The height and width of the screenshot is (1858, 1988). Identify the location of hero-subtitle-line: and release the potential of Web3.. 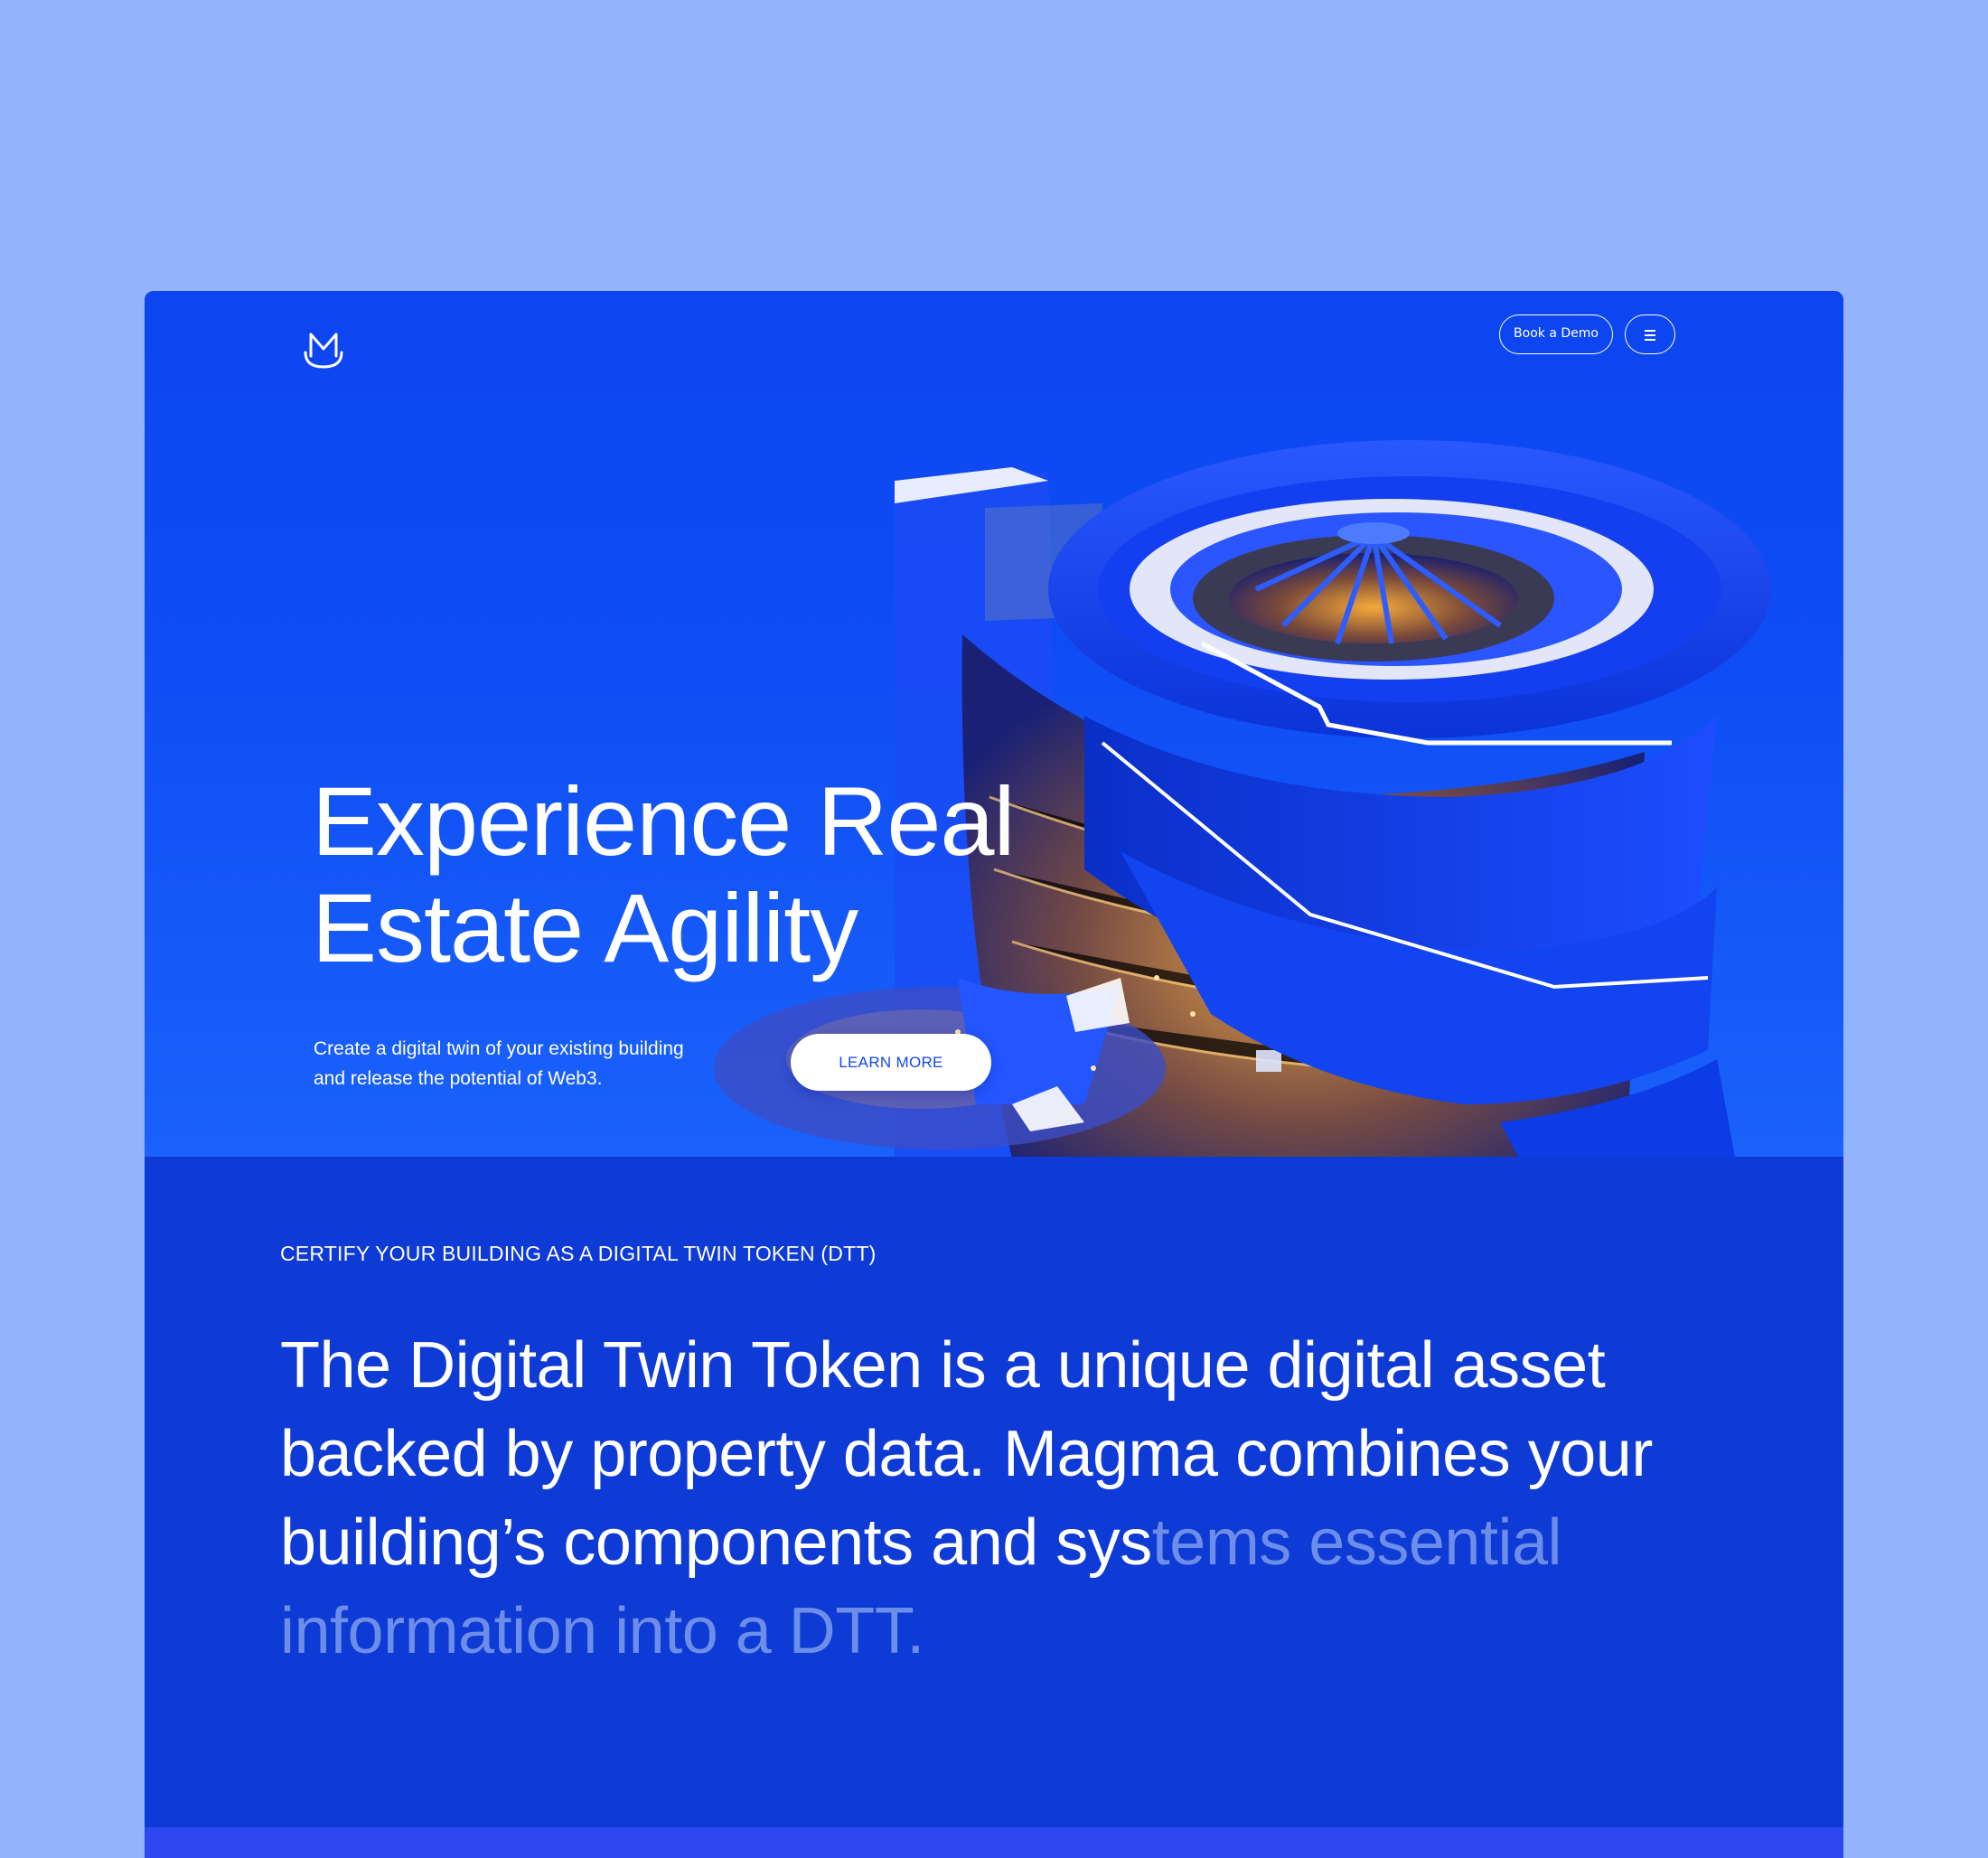
(458, 1078).